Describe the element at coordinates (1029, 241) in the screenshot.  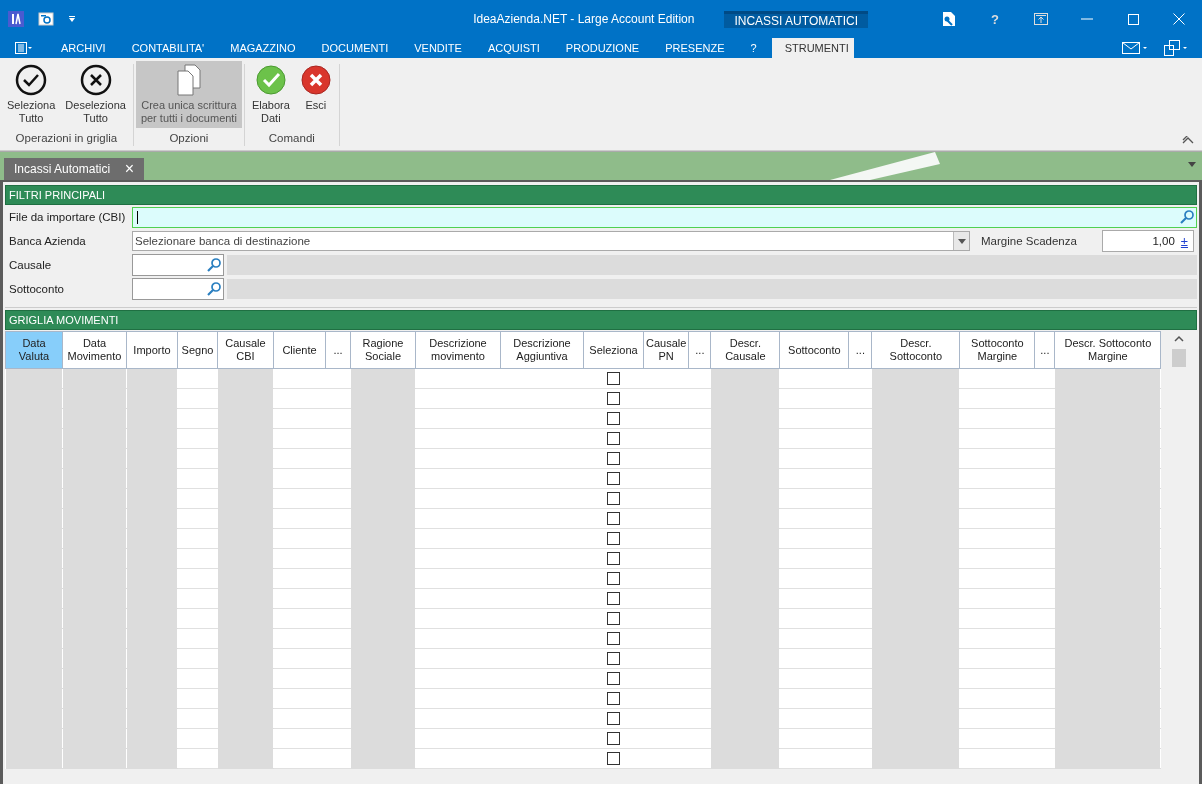
I see `field-label: Margine Scadenza` at that location.